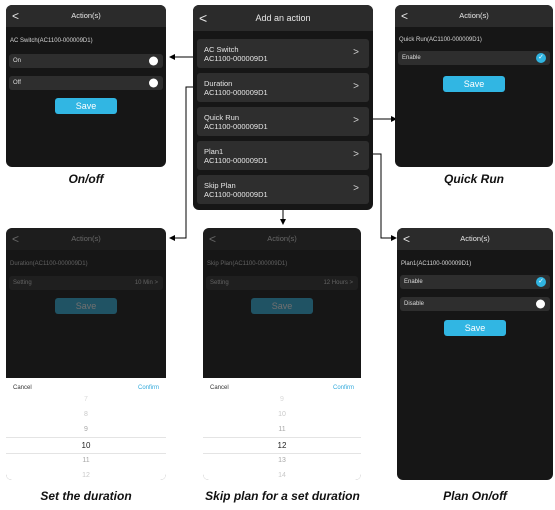  I want to click on action-item-quick-run: Quick Run AC1100-000009D1 >, so click(283, 121).